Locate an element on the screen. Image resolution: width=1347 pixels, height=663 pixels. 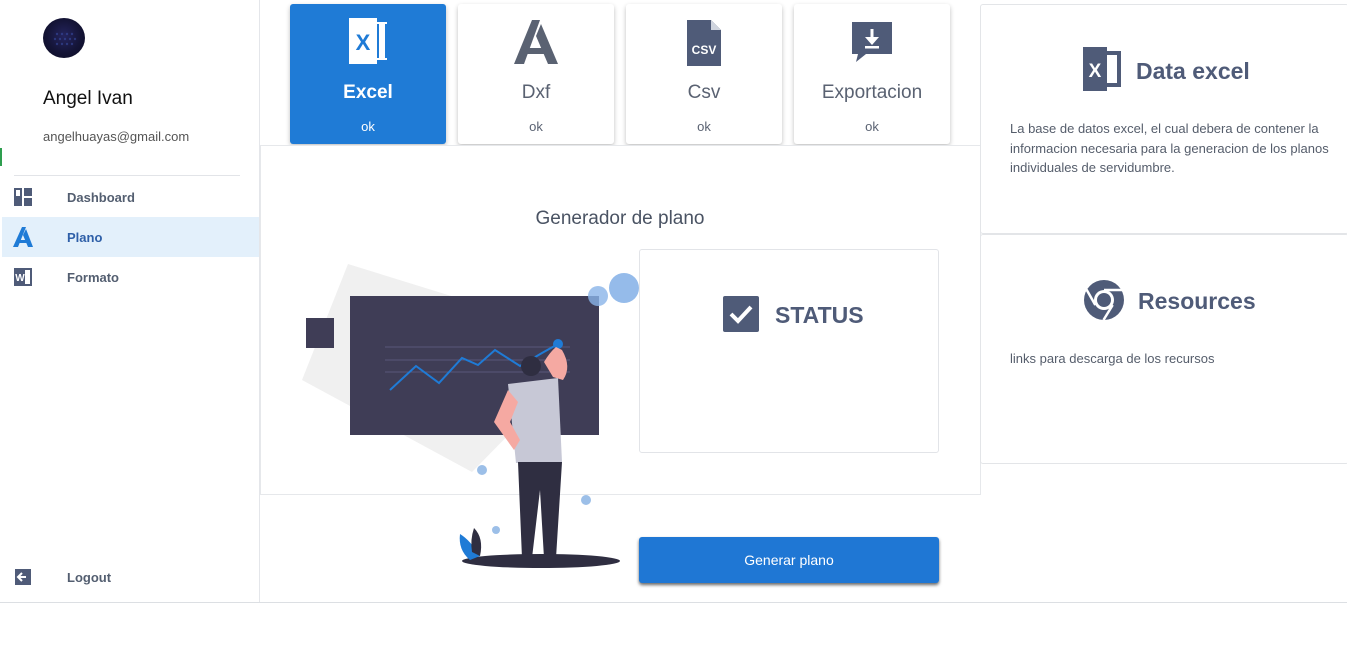
logout-button: Logout is located at coordinates (130, 577).